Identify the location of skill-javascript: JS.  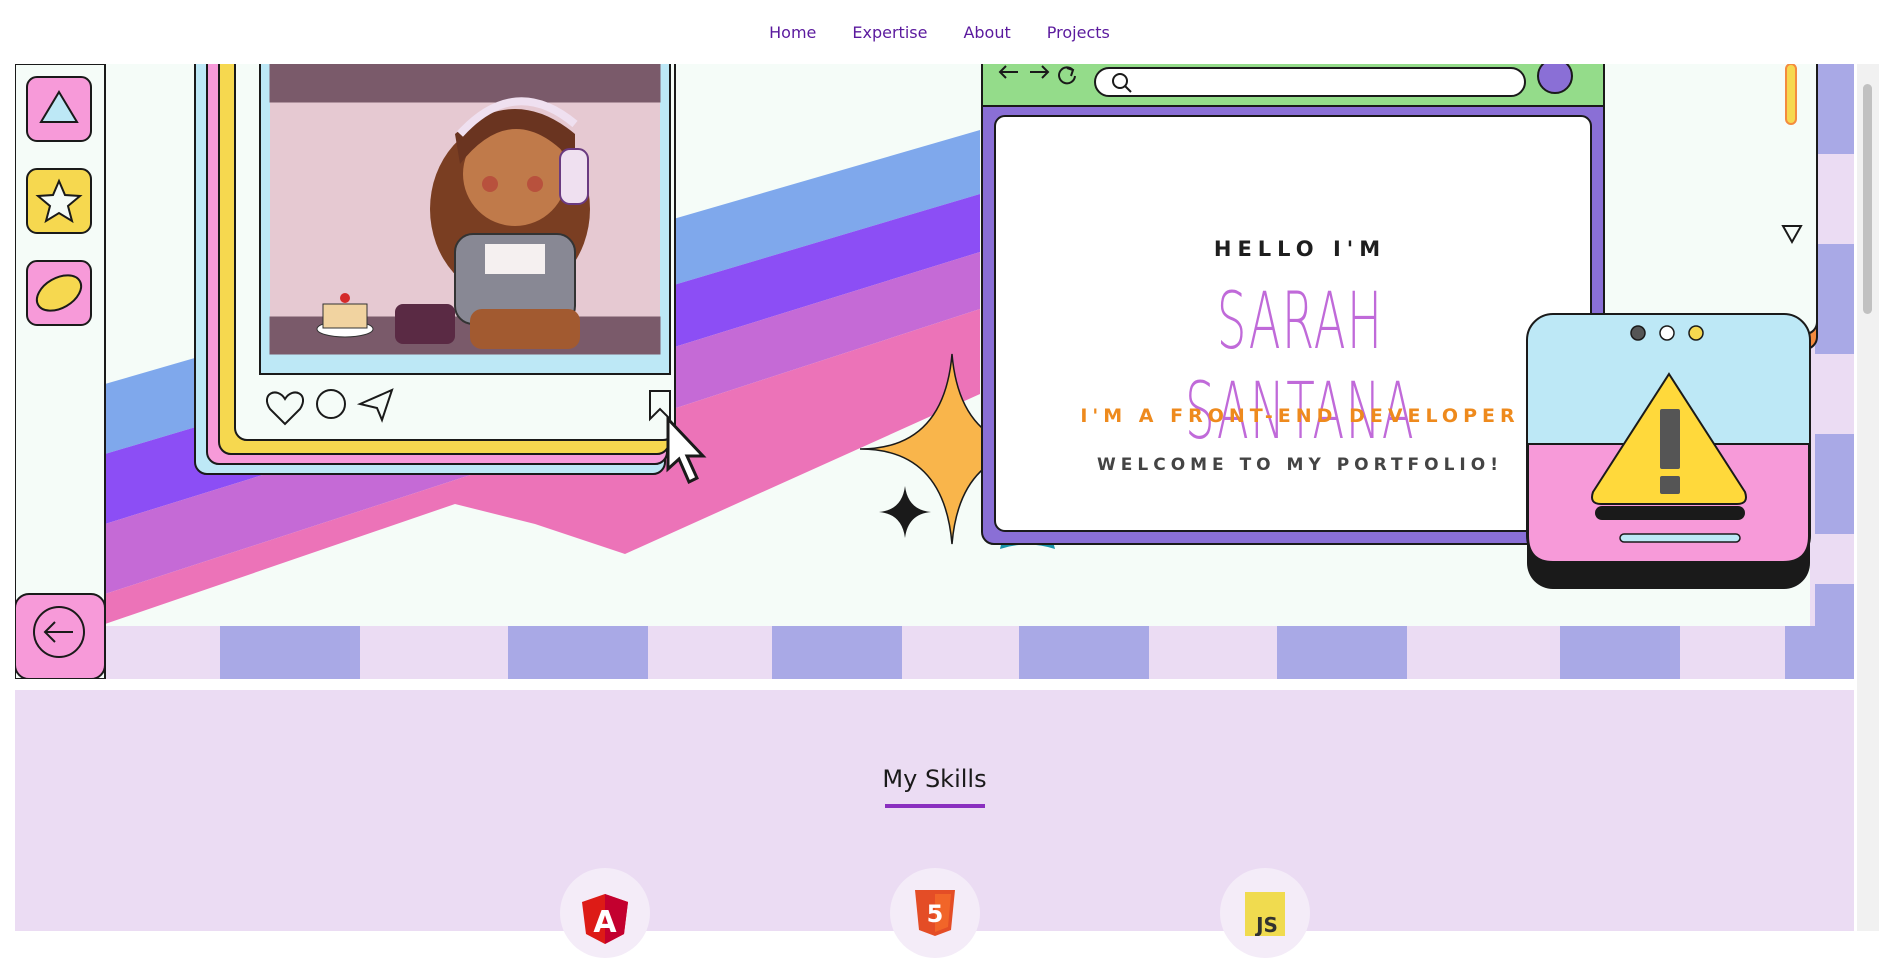
(1265, 913).